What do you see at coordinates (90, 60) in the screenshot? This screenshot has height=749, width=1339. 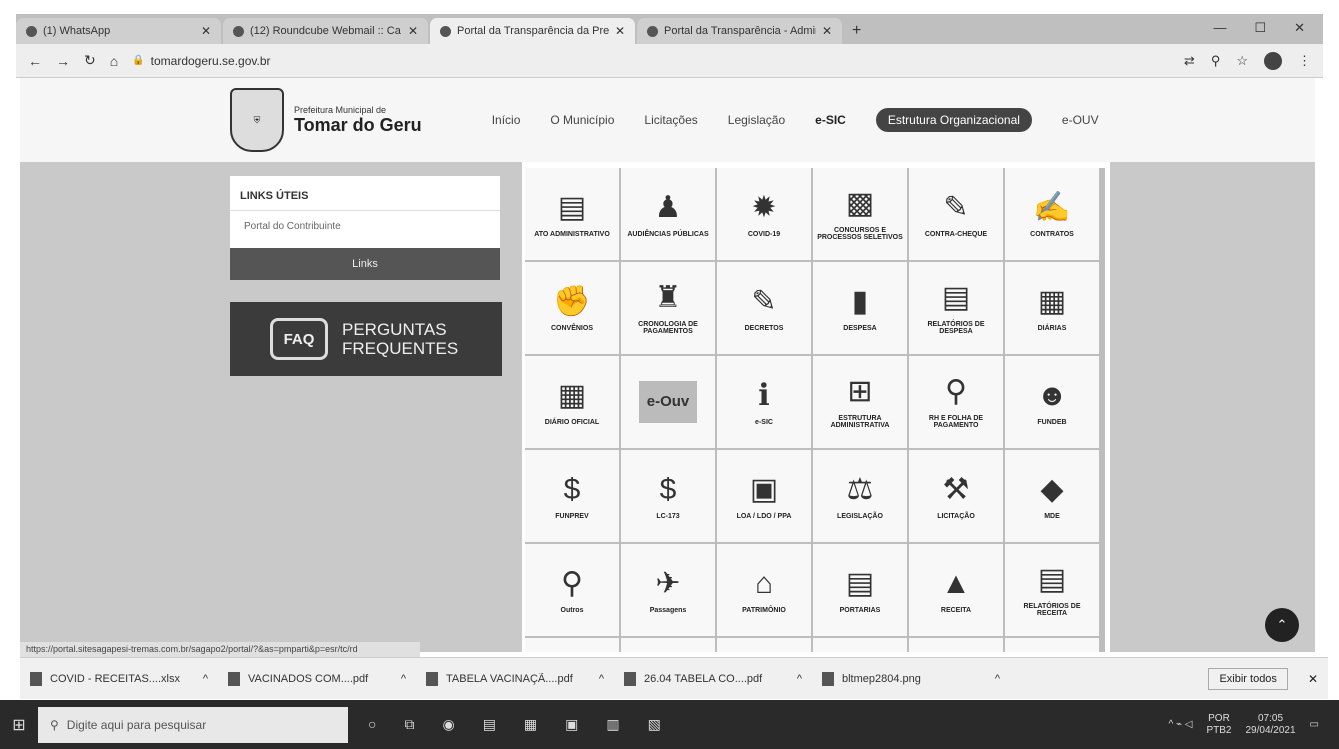 I see `reload-icon: ↻` at bounding box center [90, 60].